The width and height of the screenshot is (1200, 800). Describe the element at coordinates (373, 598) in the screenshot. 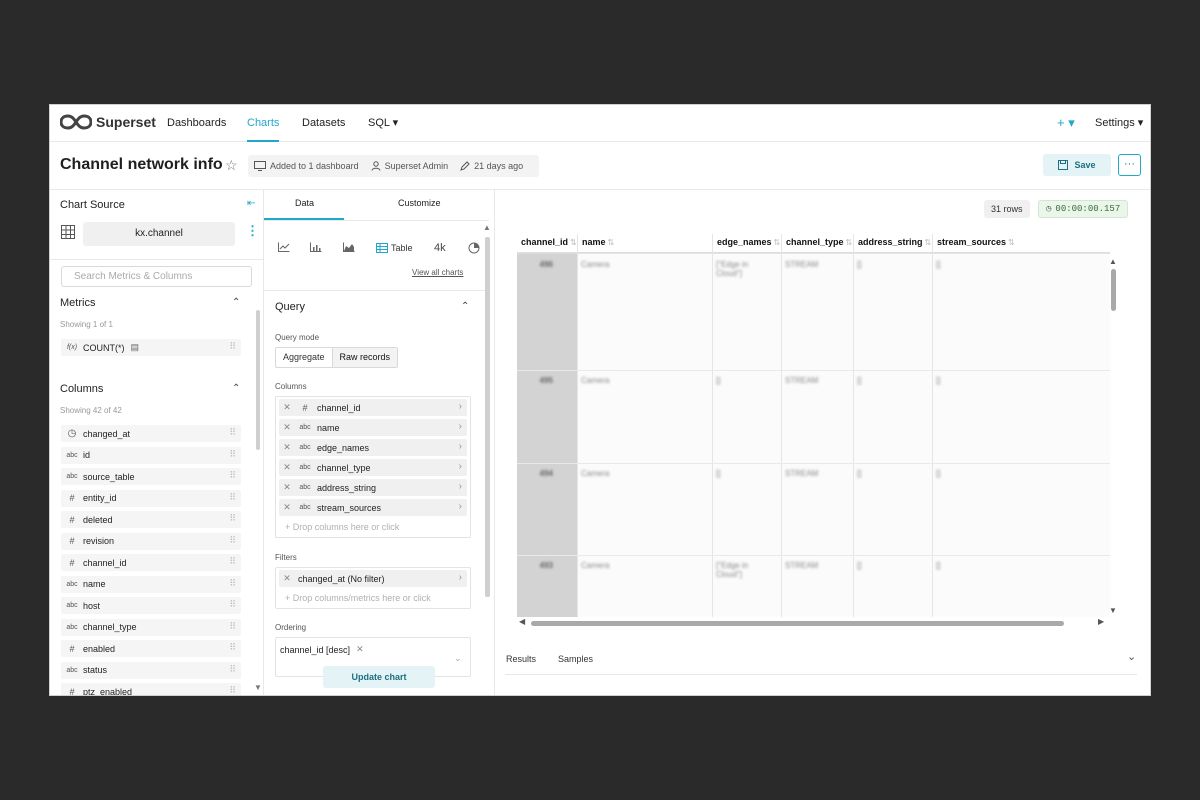

I see `filters-drop-target: + Drop columns/metrics here or click` at that location.